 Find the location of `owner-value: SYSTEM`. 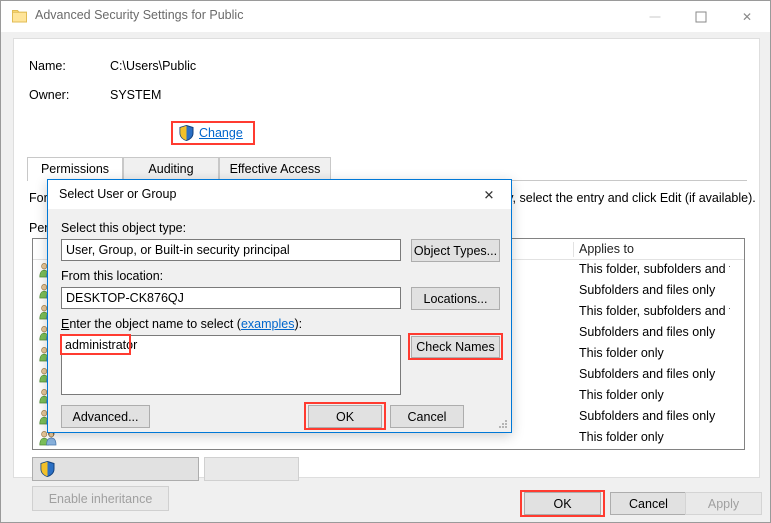

owner-value: SYSTEM is located at coordinates (136, 95).